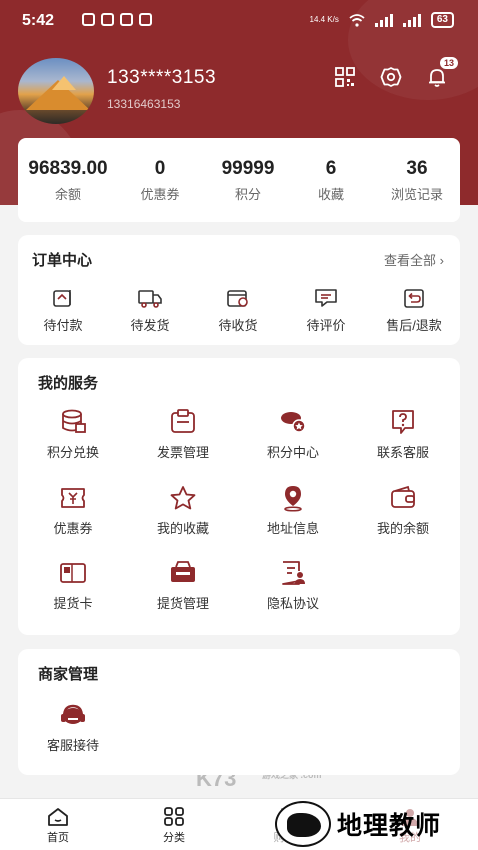 The image size is (478, 850). What do you see at coordinates (414, 310) in the screenshot?
I see `order-refund: 售后/退款` at bounding box center [414, 310].